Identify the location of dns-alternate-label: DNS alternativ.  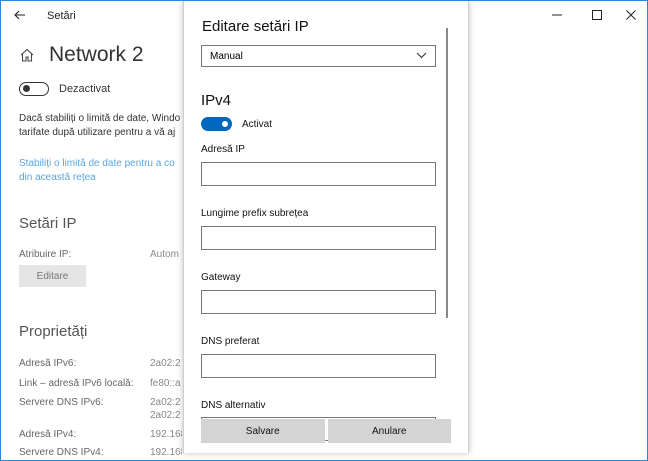
(233, 405).